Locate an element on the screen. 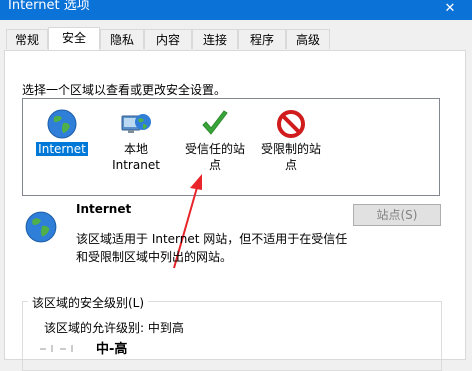  selected-zone-name: Internet is located at coordinates (104, 209).